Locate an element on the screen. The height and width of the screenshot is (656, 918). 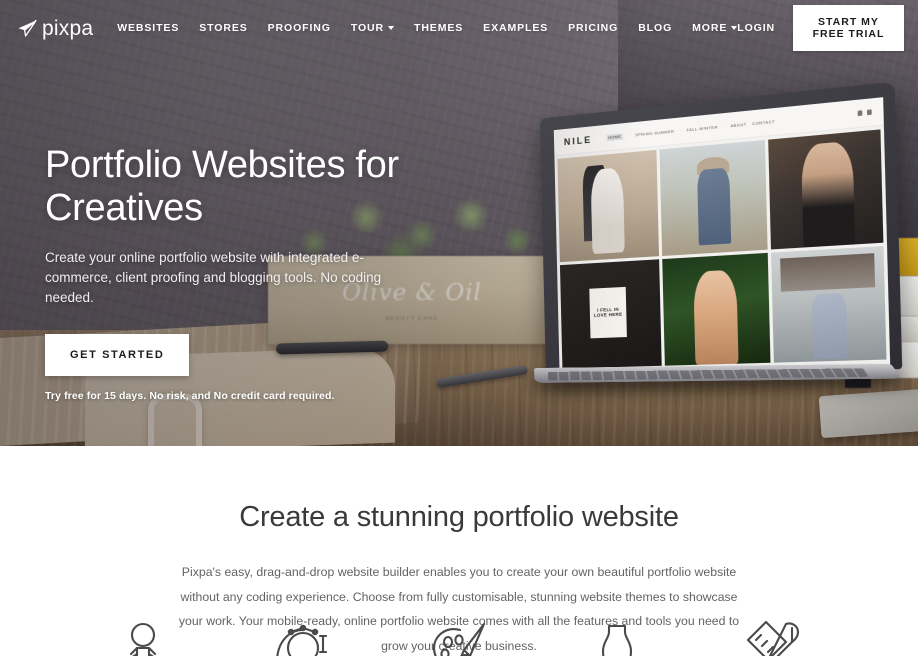
nav-label-websites: WEBSITES is located at coordinates (148, 28).